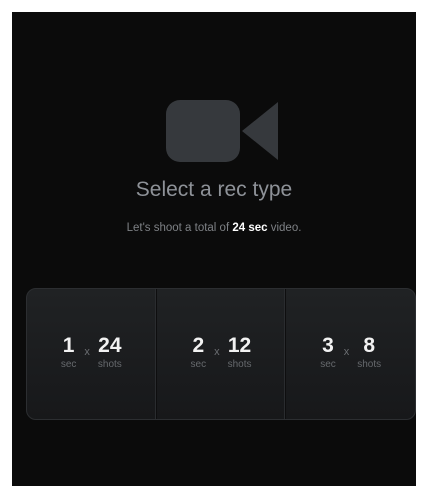 The height and width of the screenshot is (486, 421). Describe the element at coordinates (239, 345) in the screenshot. I see `shots-value: 12` at that location.